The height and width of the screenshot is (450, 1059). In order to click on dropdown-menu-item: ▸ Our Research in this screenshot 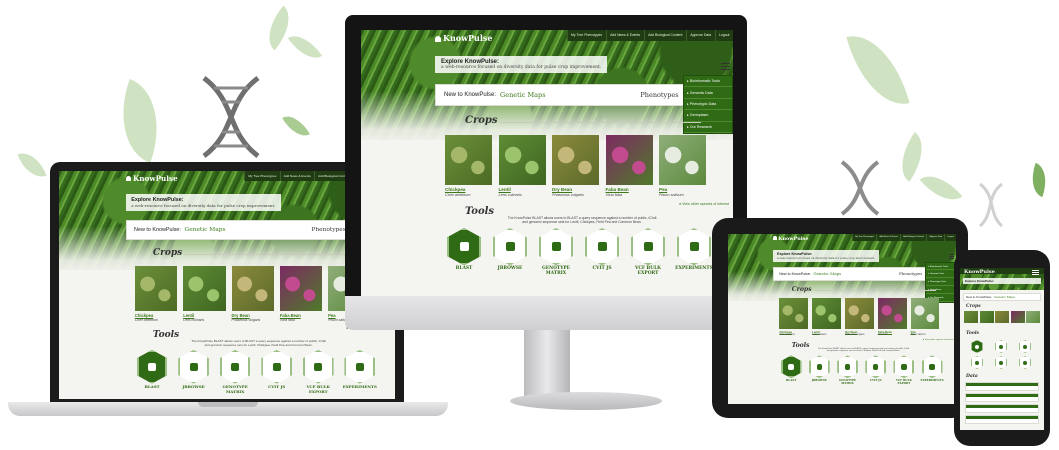, I will do `click(708, 127)`.